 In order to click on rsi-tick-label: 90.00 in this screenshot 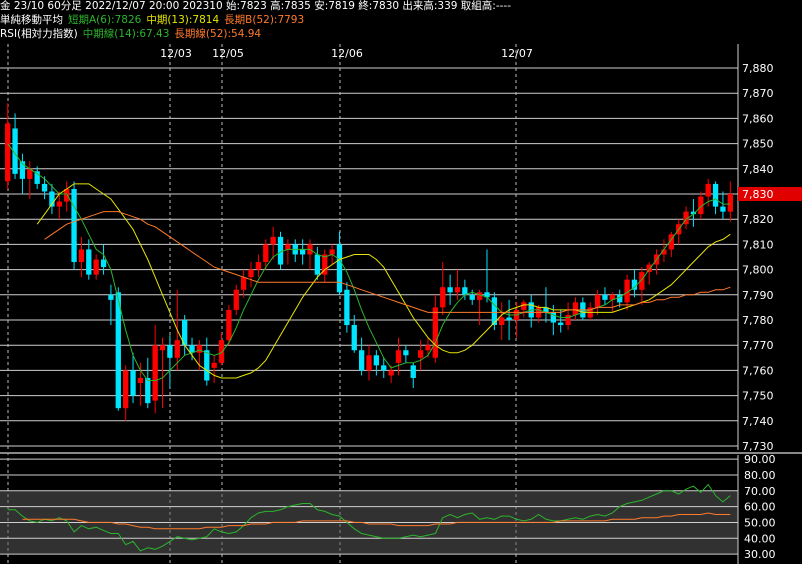, I will do `click(760, 459)`.